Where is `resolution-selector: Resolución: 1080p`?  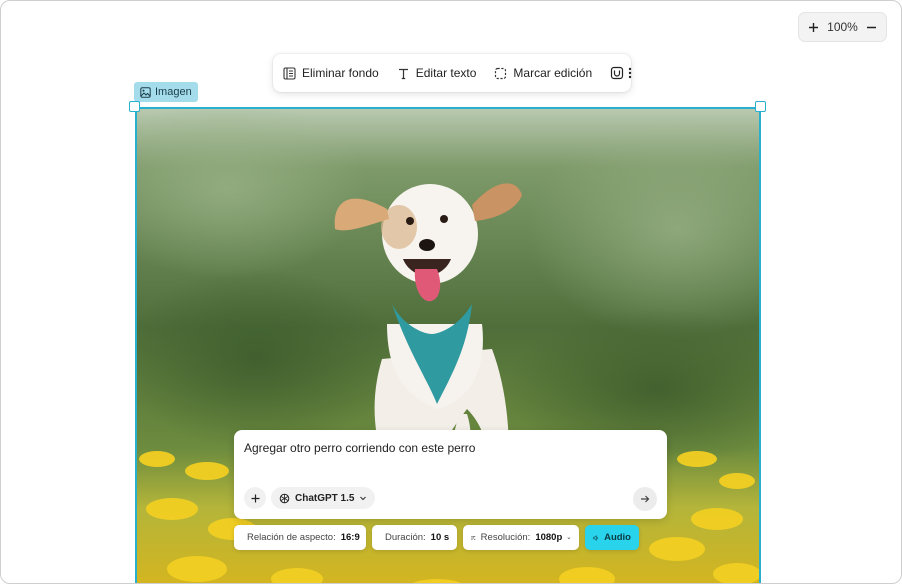
resolution-selector: Resolución: 1080p is located at coordinates (521, 537).